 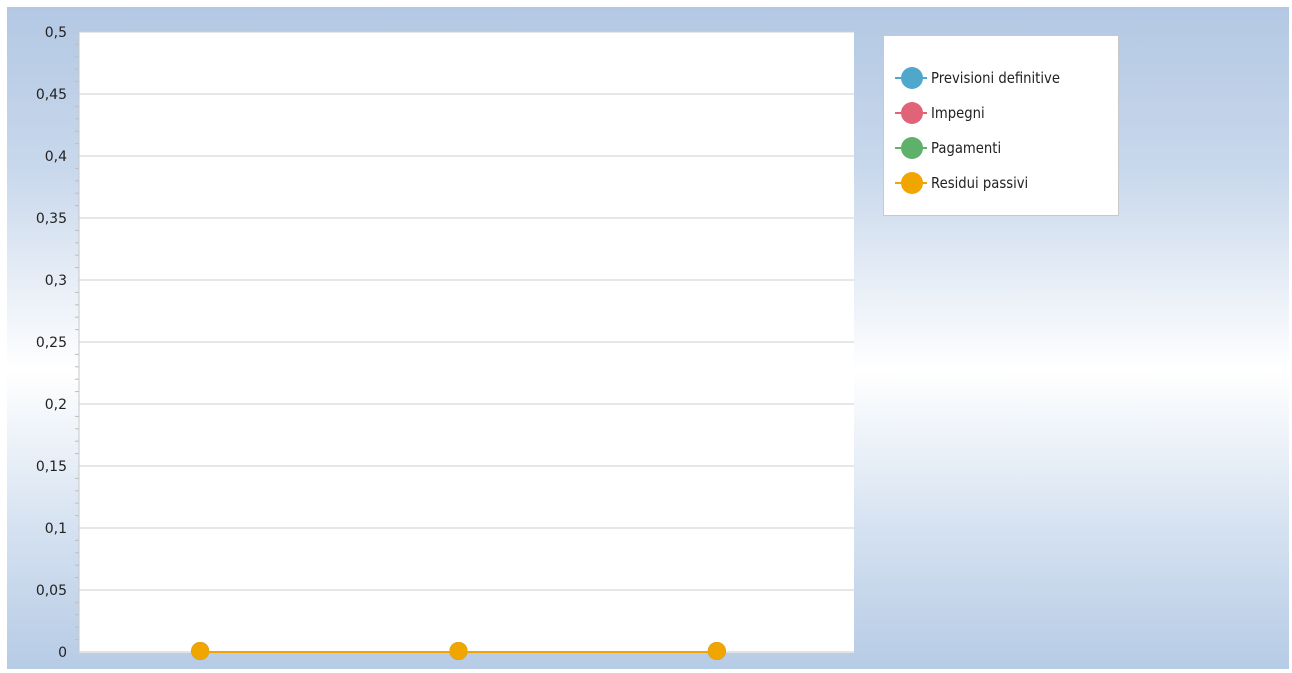 What do you see at coordinates (911, 183) in the screenshot?
I see `legend-marker-residui` at bounding box center [911, 183].